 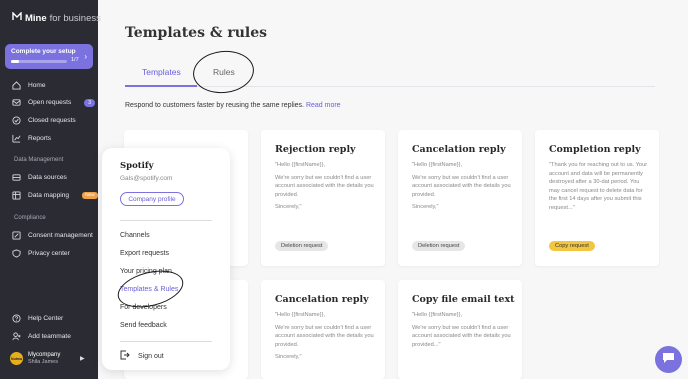 What do you see at coordinates (36, 18) in the screenshot?
I see `brand-name: Mine` at bounding box center [36, 18].